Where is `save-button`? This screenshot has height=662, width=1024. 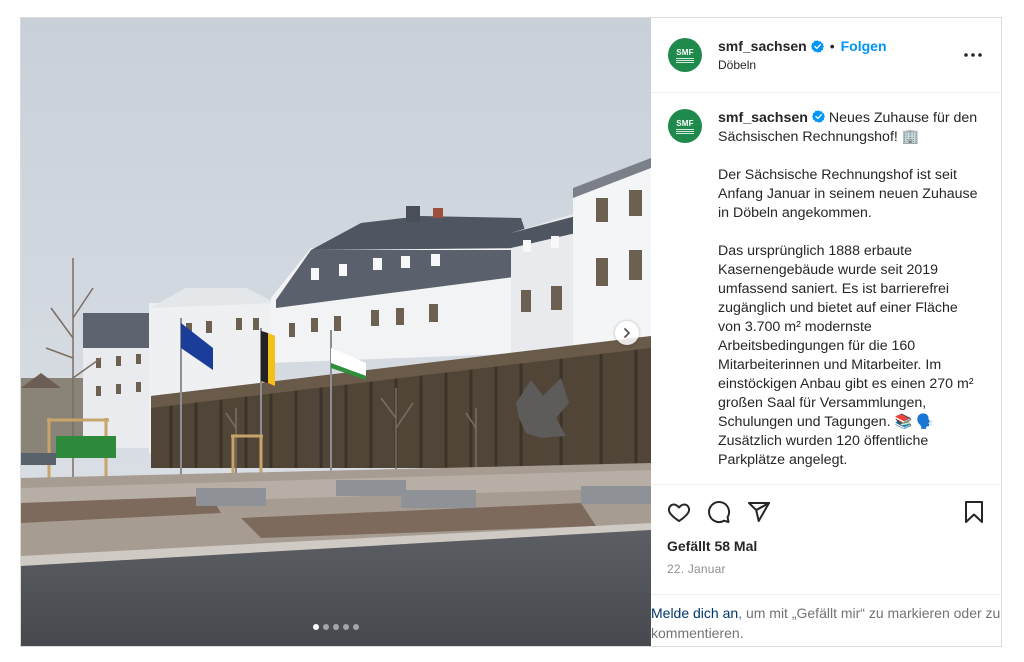 save-button is located at coordinates (965, 512).